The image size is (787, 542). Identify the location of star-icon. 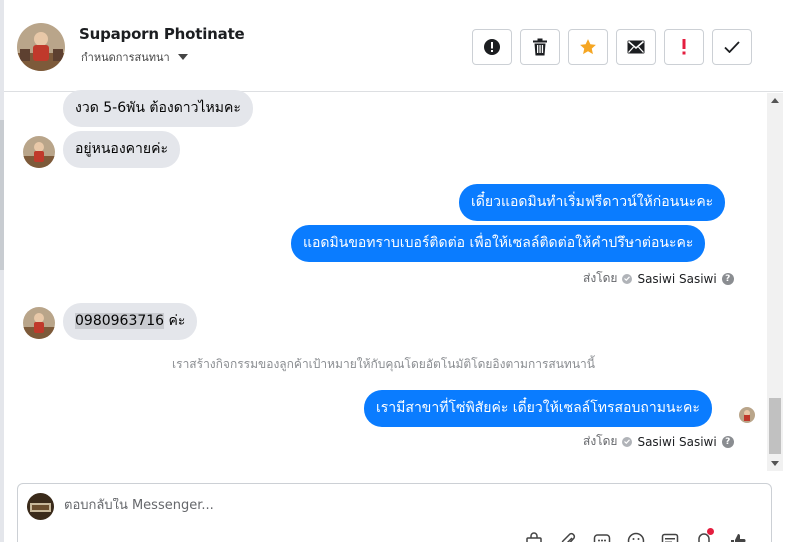
(588, 47).